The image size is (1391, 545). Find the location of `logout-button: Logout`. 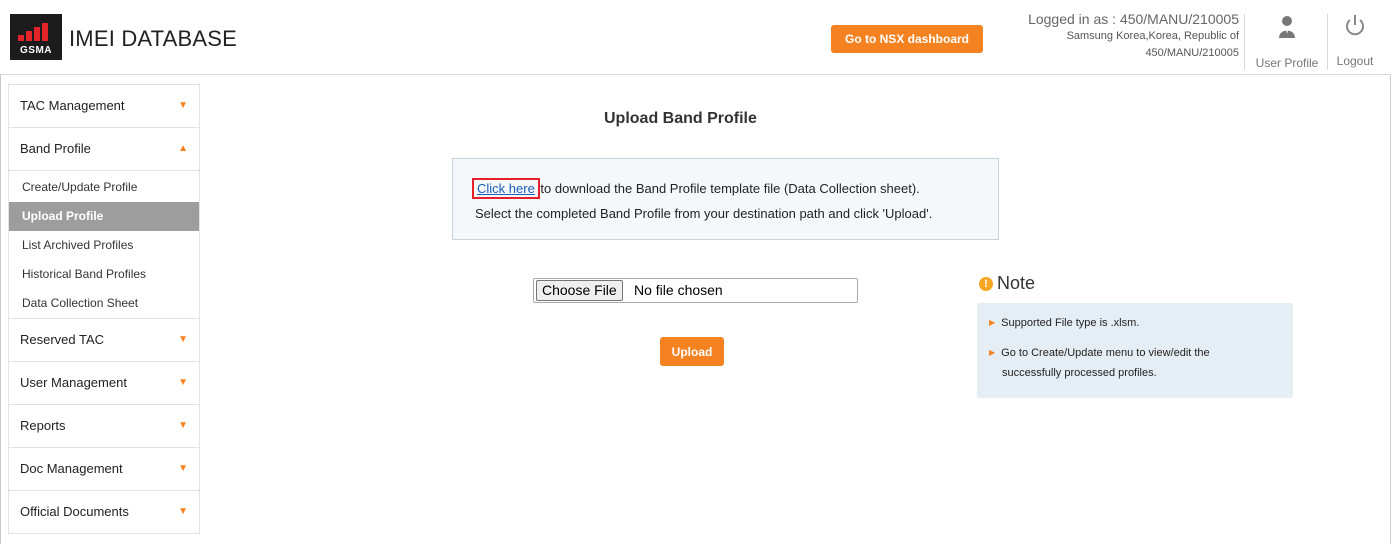

logout-button: Logout is located at coordinates (1355, 43).